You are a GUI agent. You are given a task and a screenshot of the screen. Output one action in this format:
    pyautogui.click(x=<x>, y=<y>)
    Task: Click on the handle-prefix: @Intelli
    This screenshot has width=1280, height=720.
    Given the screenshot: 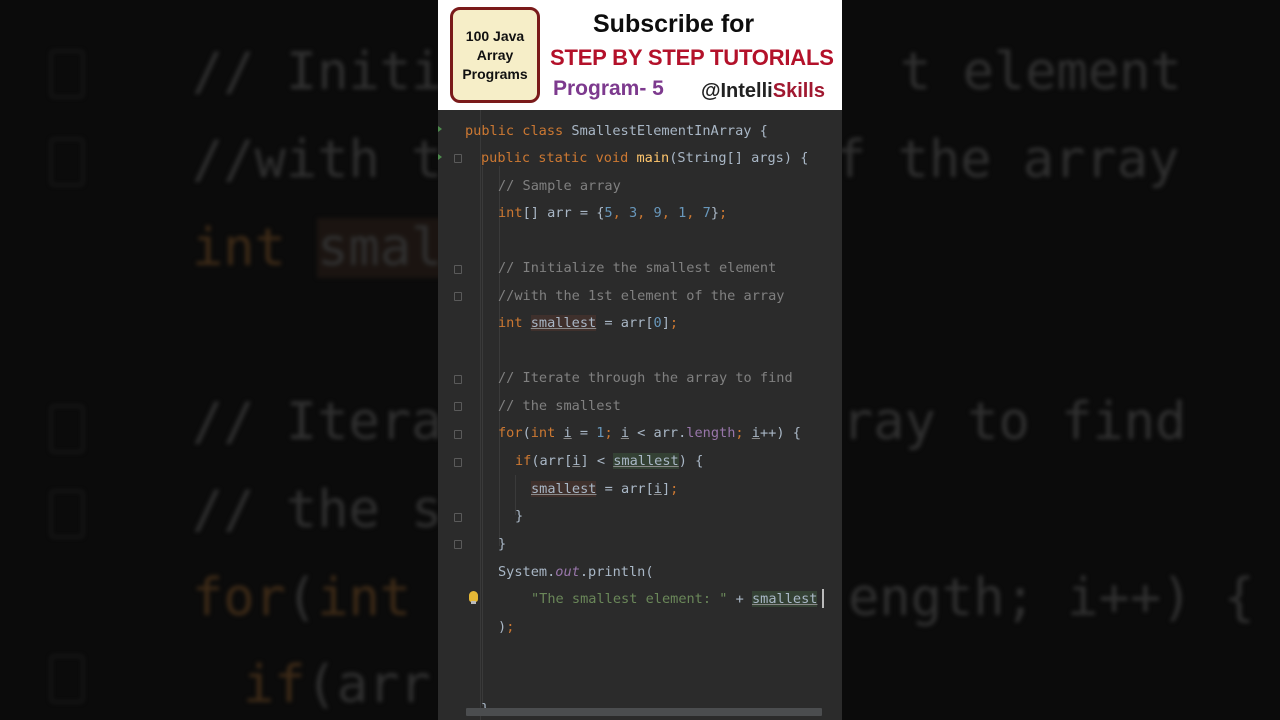 What is the action you would take?
    pyautogui.click(x=737, y=91)
    